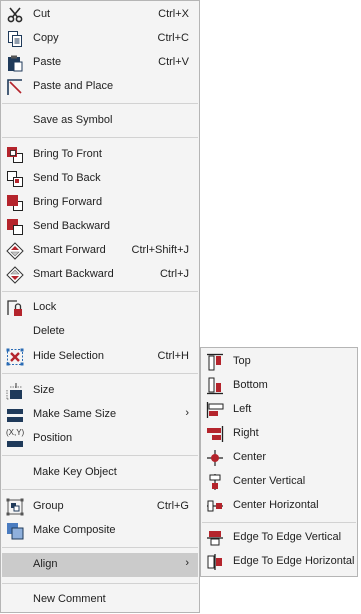 Image resolution: width=361 pixels, height=614 pixels. Describe the element at coordinates (67, 154) in the screenshot. I see `menu-item-label: Bring To Front` at that location.